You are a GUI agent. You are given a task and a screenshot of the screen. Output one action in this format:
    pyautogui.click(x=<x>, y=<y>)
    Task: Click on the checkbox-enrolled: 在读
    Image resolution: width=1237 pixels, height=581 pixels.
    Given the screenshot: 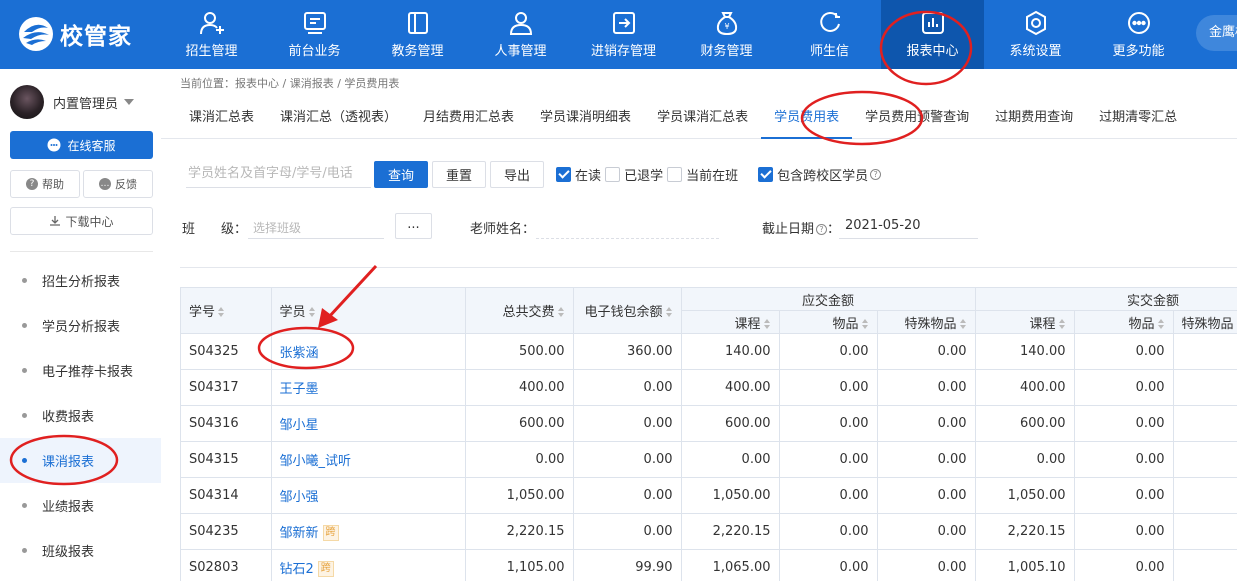 What is the action you would take?
    pyautogui.click(x=578, y=174)
    